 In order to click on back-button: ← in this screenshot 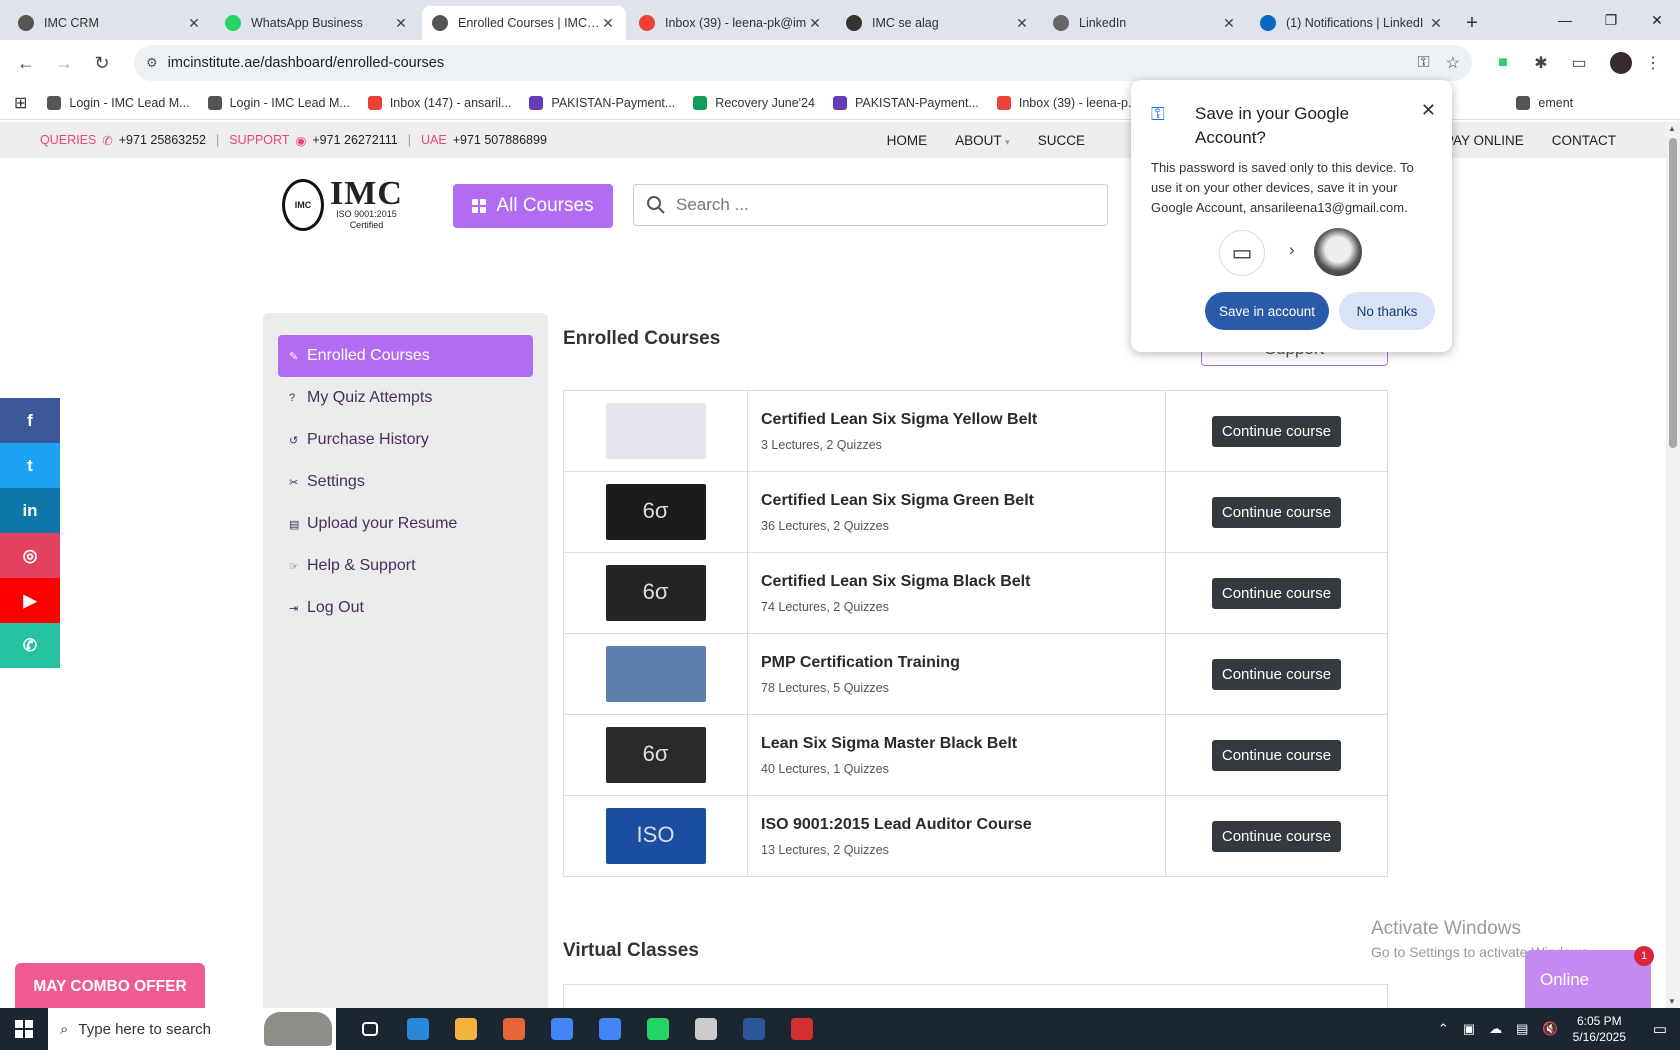, I will do `click(26, 63)`.